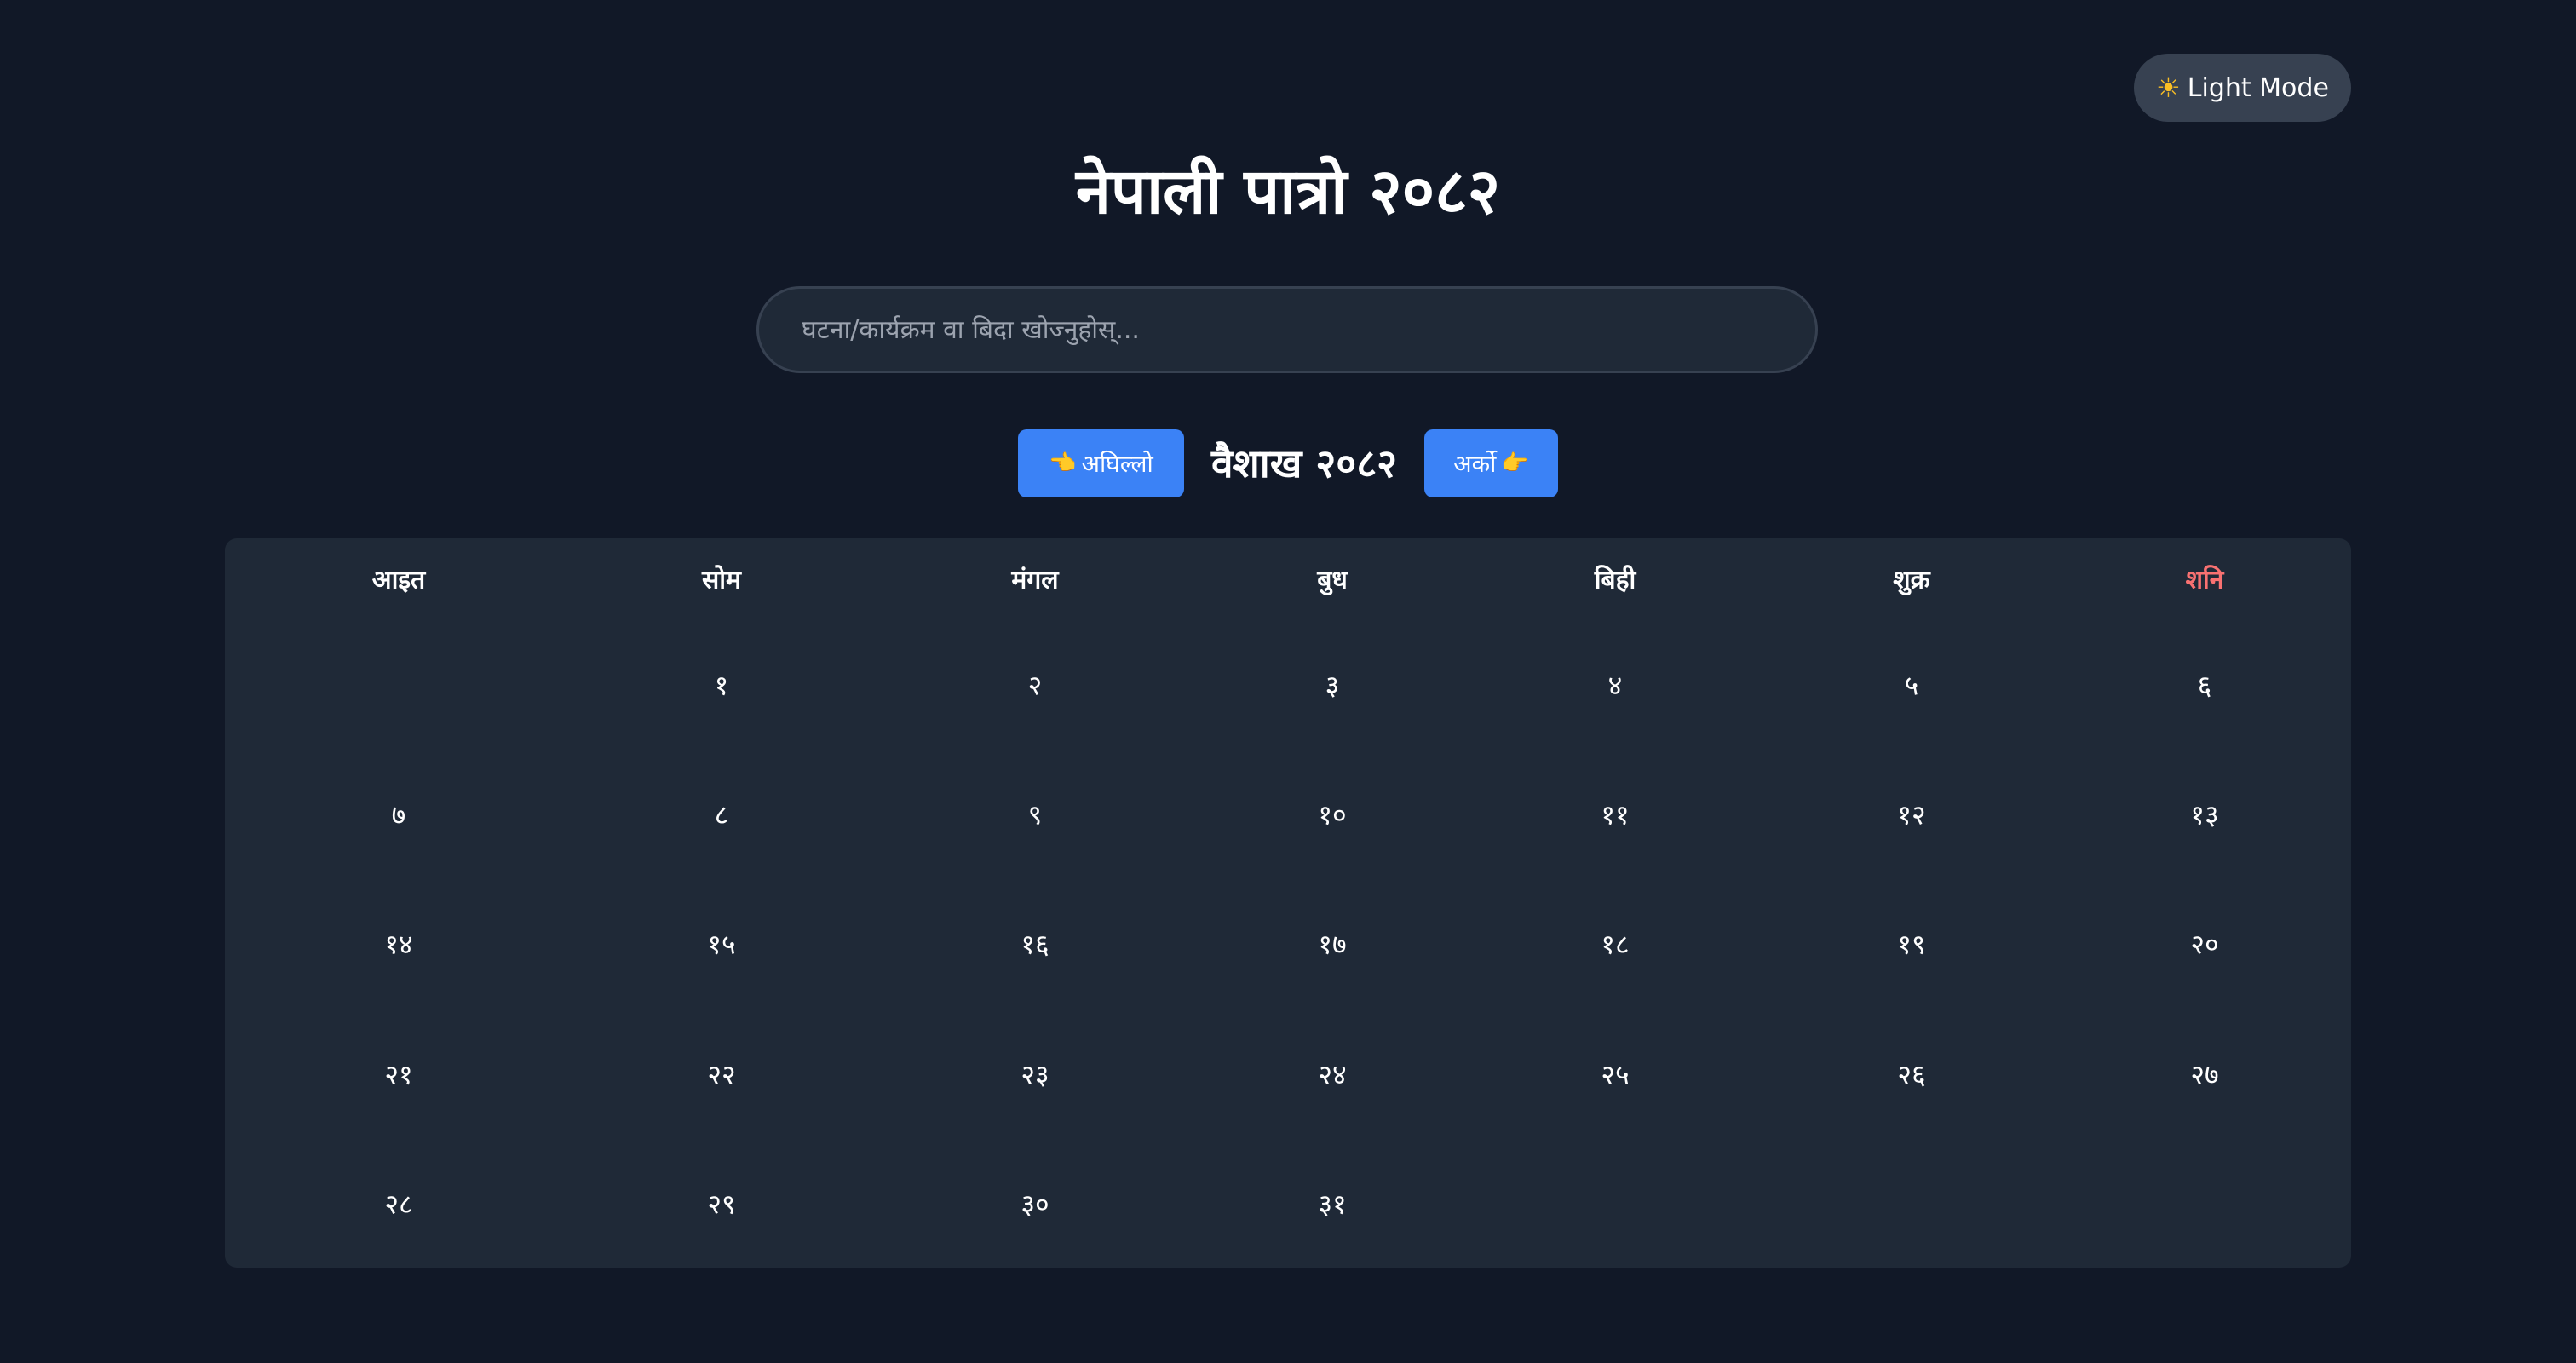  I want to click on calendar-day: २२, so click(721, 1074).